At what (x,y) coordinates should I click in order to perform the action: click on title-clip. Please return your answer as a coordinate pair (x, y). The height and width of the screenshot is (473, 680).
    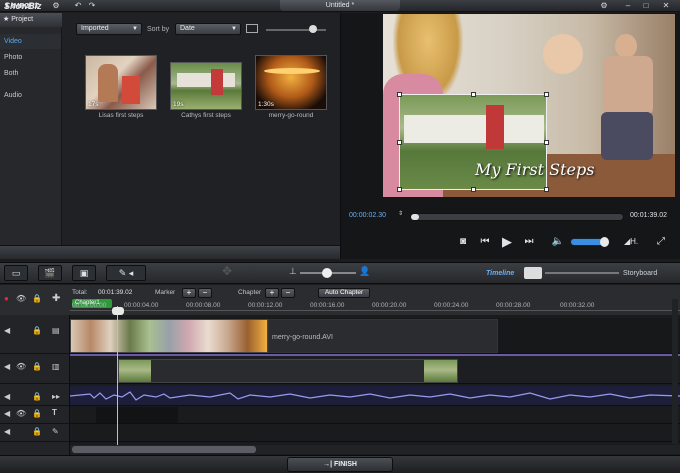
    Looking at the image, I should click on (137, 415).